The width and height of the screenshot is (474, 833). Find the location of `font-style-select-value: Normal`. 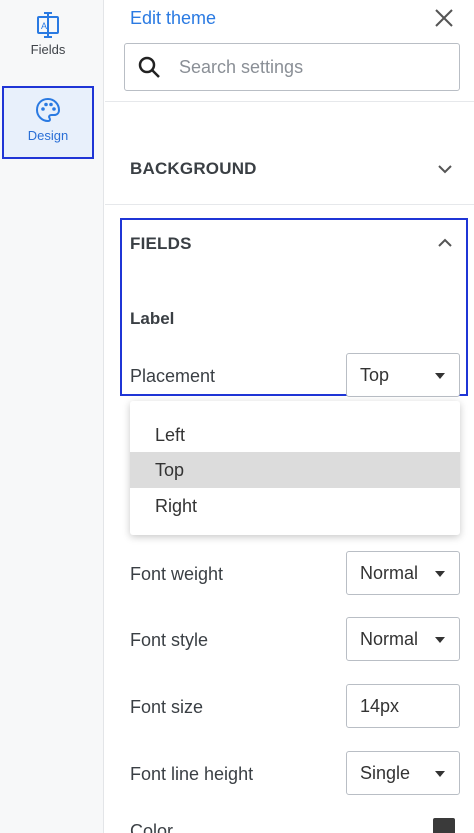

font-style-select-value: Normal is located at coordinates (389, 639).